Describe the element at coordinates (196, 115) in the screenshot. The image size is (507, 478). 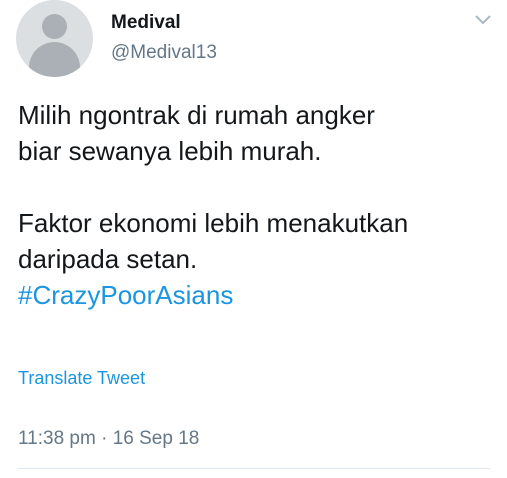
I see `tweet-text-line: Milih ngontrak di rumah angker` at that location.